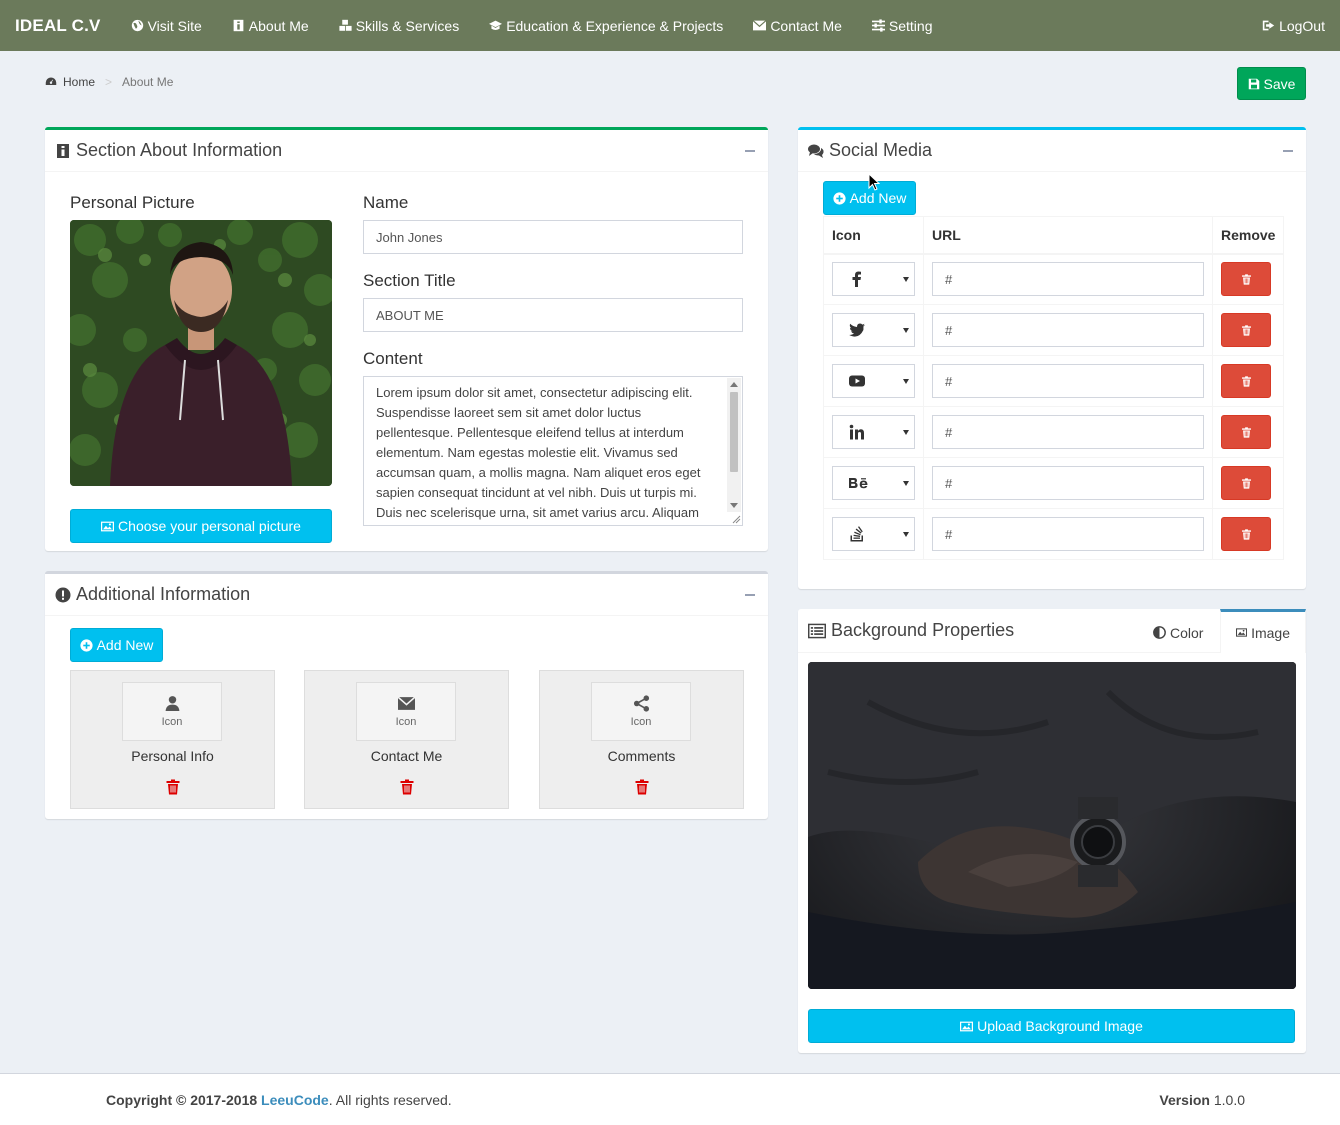 This screenshot has width=1340, height=1125. What do you see at coordinates (606, 25) in the screenshot?
I see `nav-education-experience-projects: Education & Experience & Projects` at bounding box center [606, 25].